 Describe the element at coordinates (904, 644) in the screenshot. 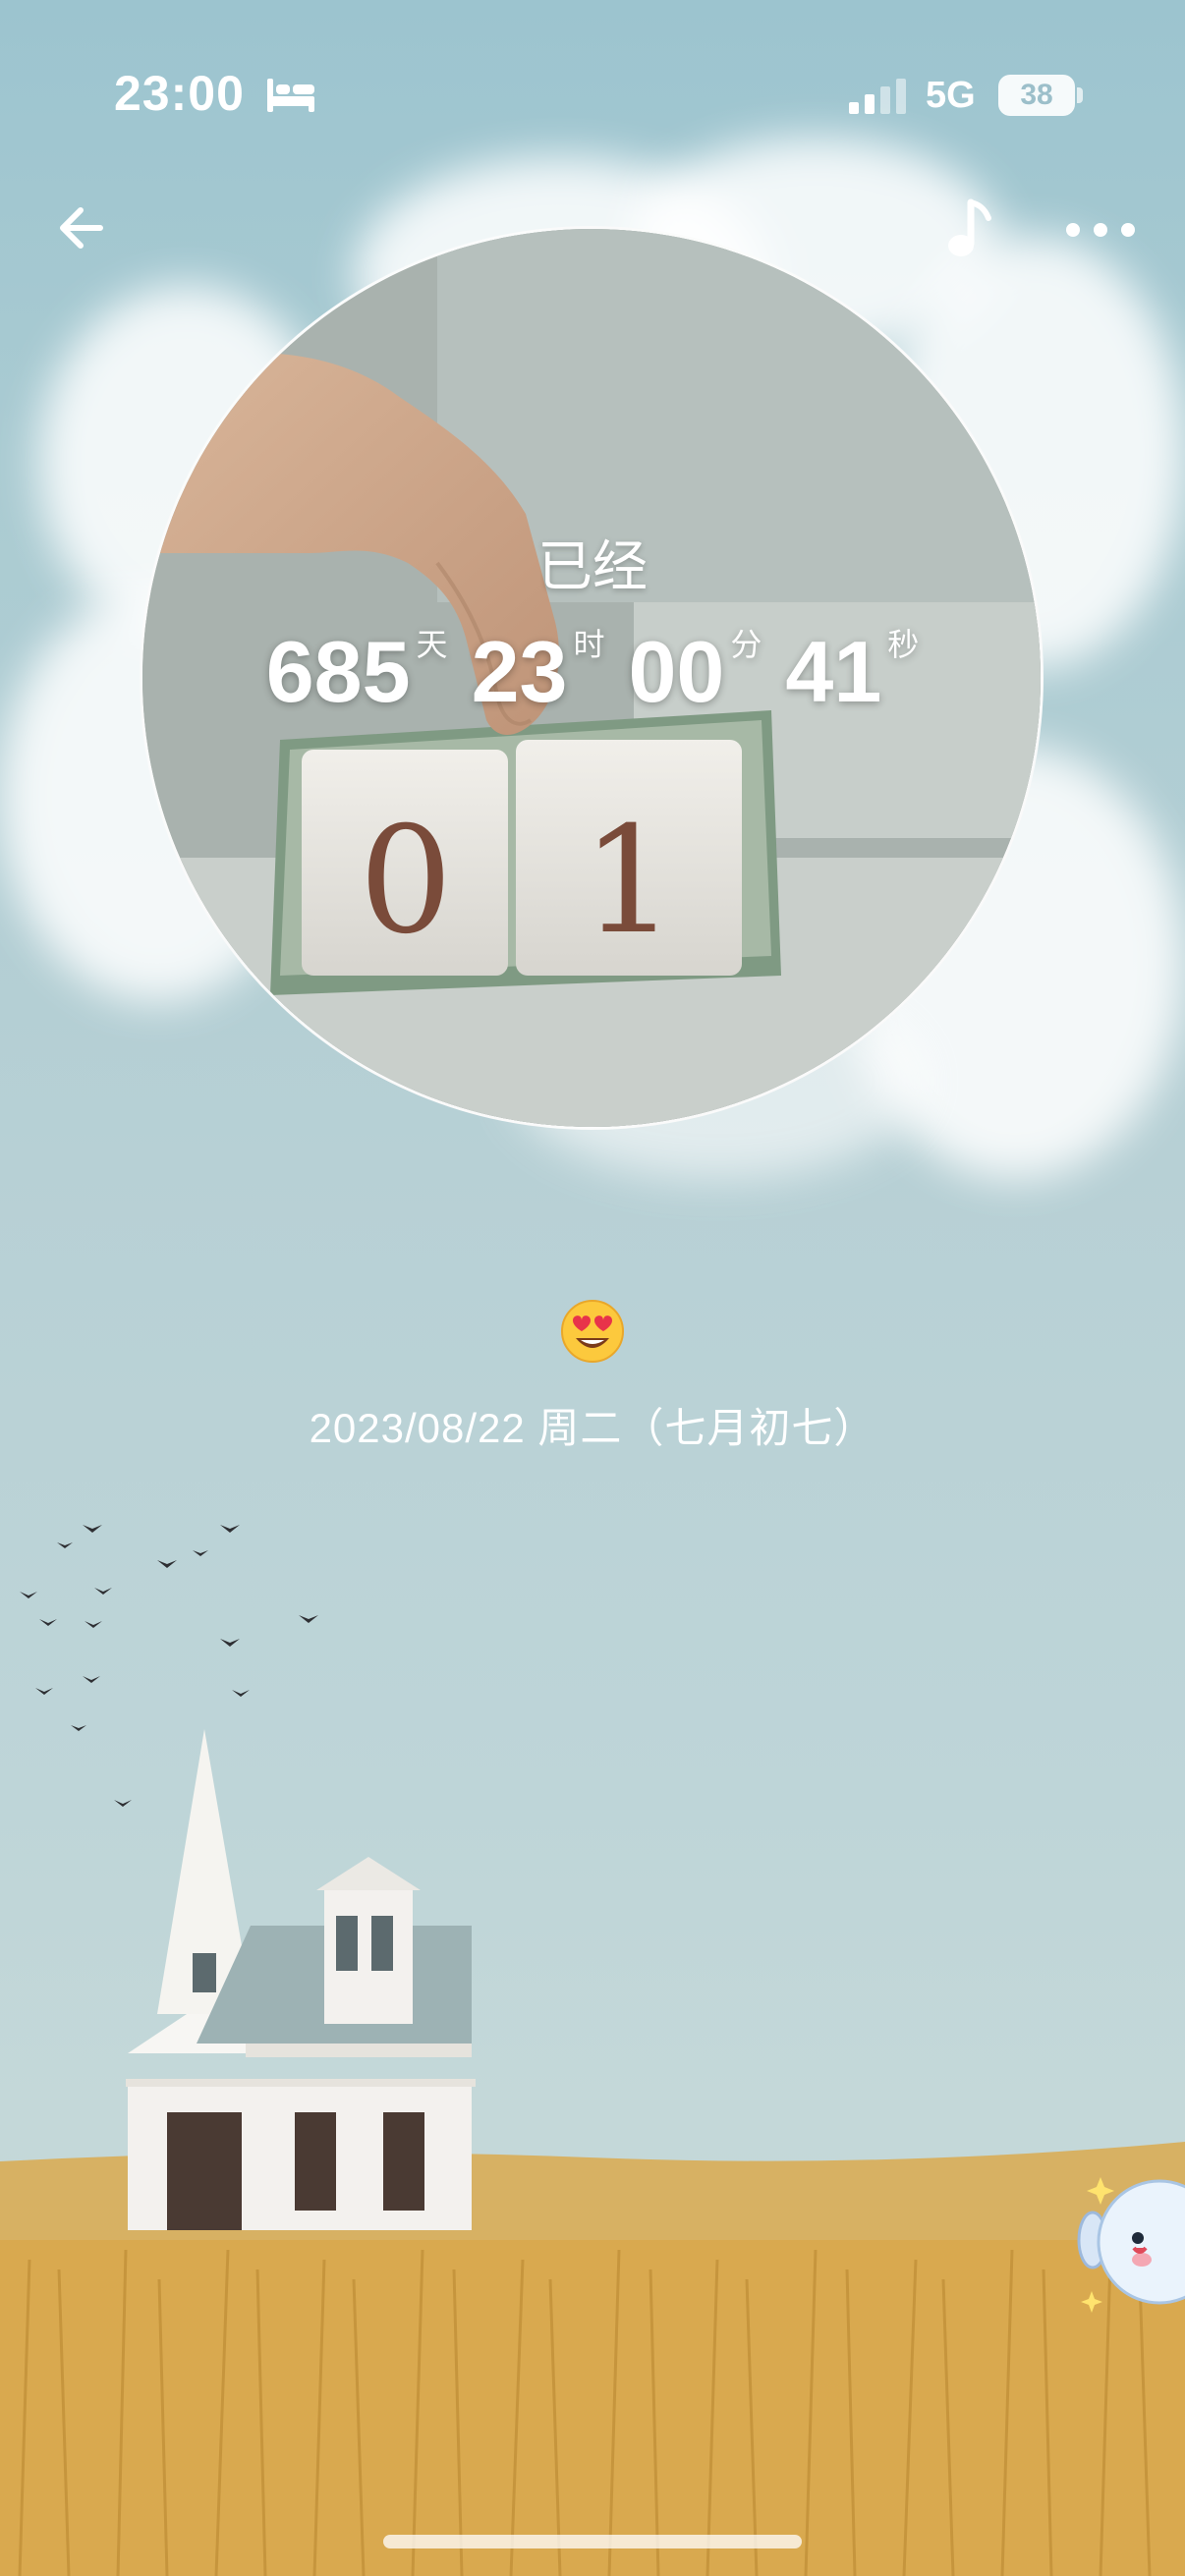

I see `seconds-unit: 秒` at that location.